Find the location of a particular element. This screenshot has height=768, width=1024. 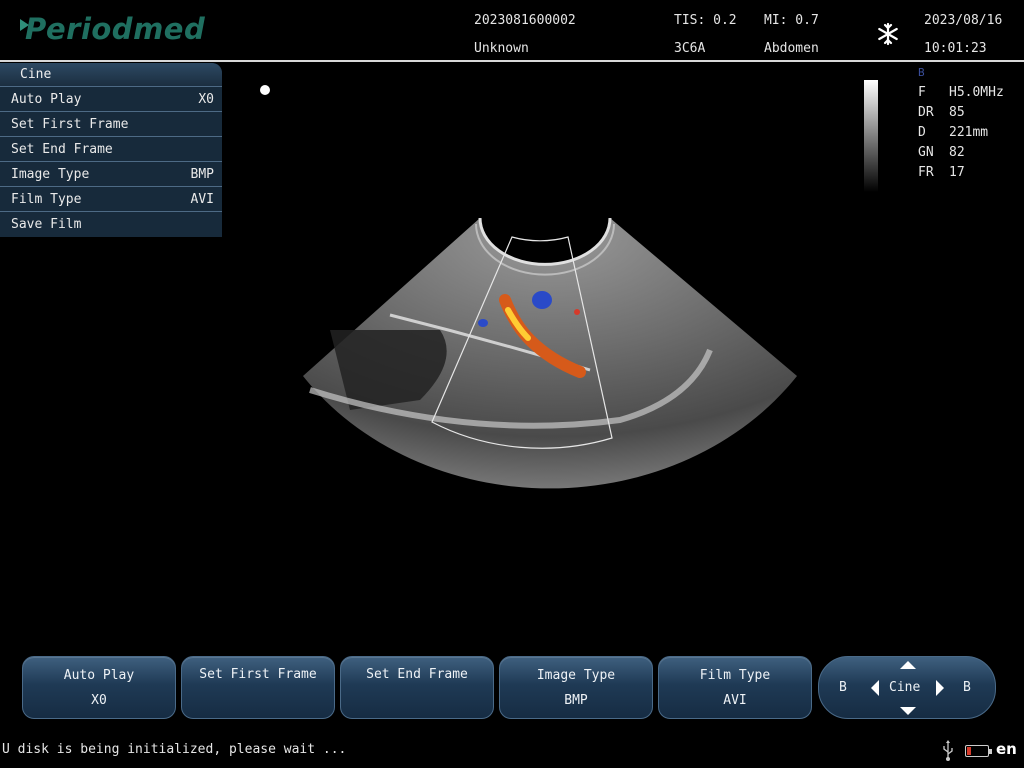

param-value: H5.0MHz is located at coordinates (976, 92).